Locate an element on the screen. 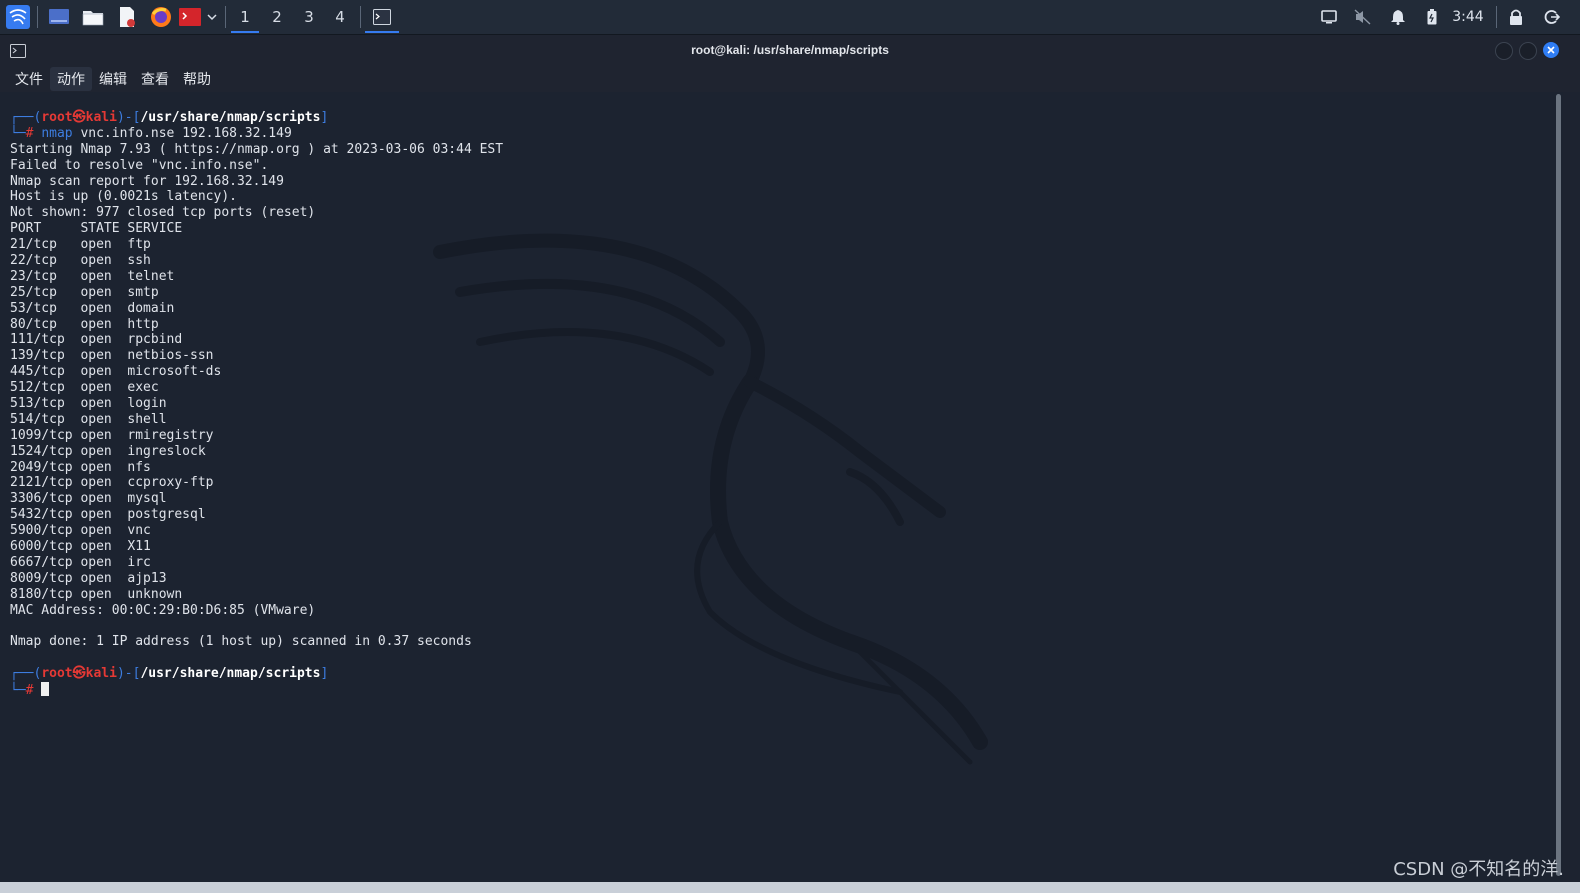 This screenshot has height=893, width=1580. kali-menu-icon is located at coordinates (18, 17).